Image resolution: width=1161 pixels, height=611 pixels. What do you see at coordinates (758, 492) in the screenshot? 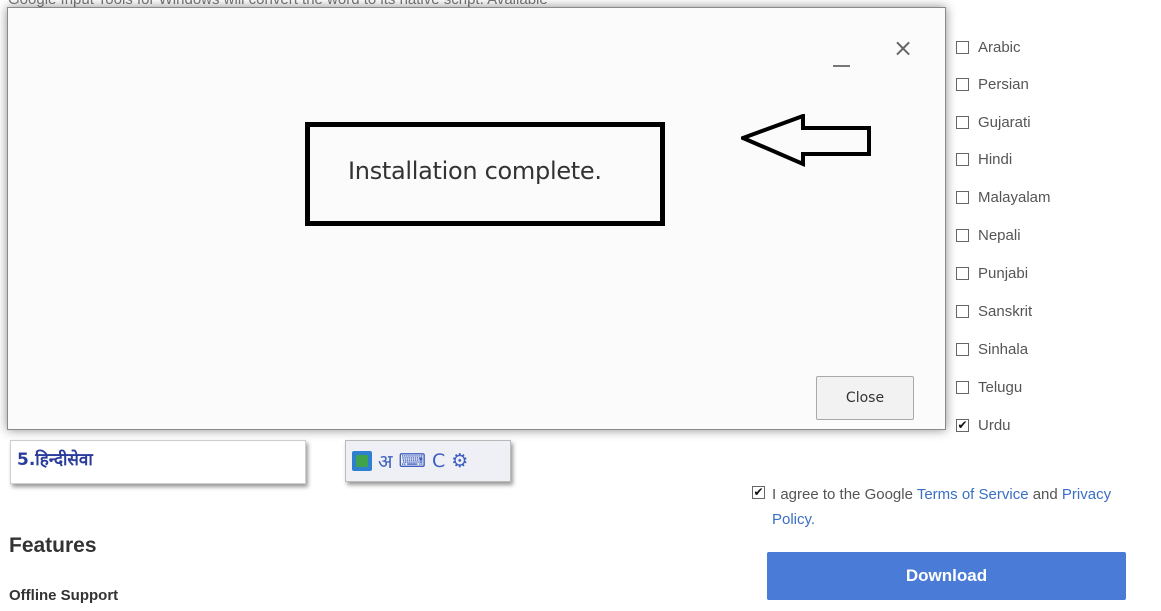
I see `agree-checkbox: ✔` at bounding box center [758, 492].